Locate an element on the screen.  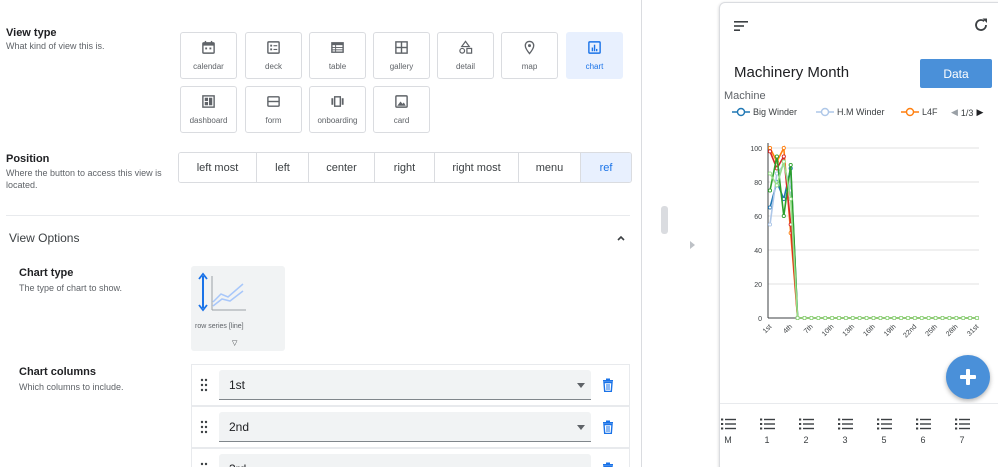
chart-column-row: 3rd is located at coordinates (410, 457).